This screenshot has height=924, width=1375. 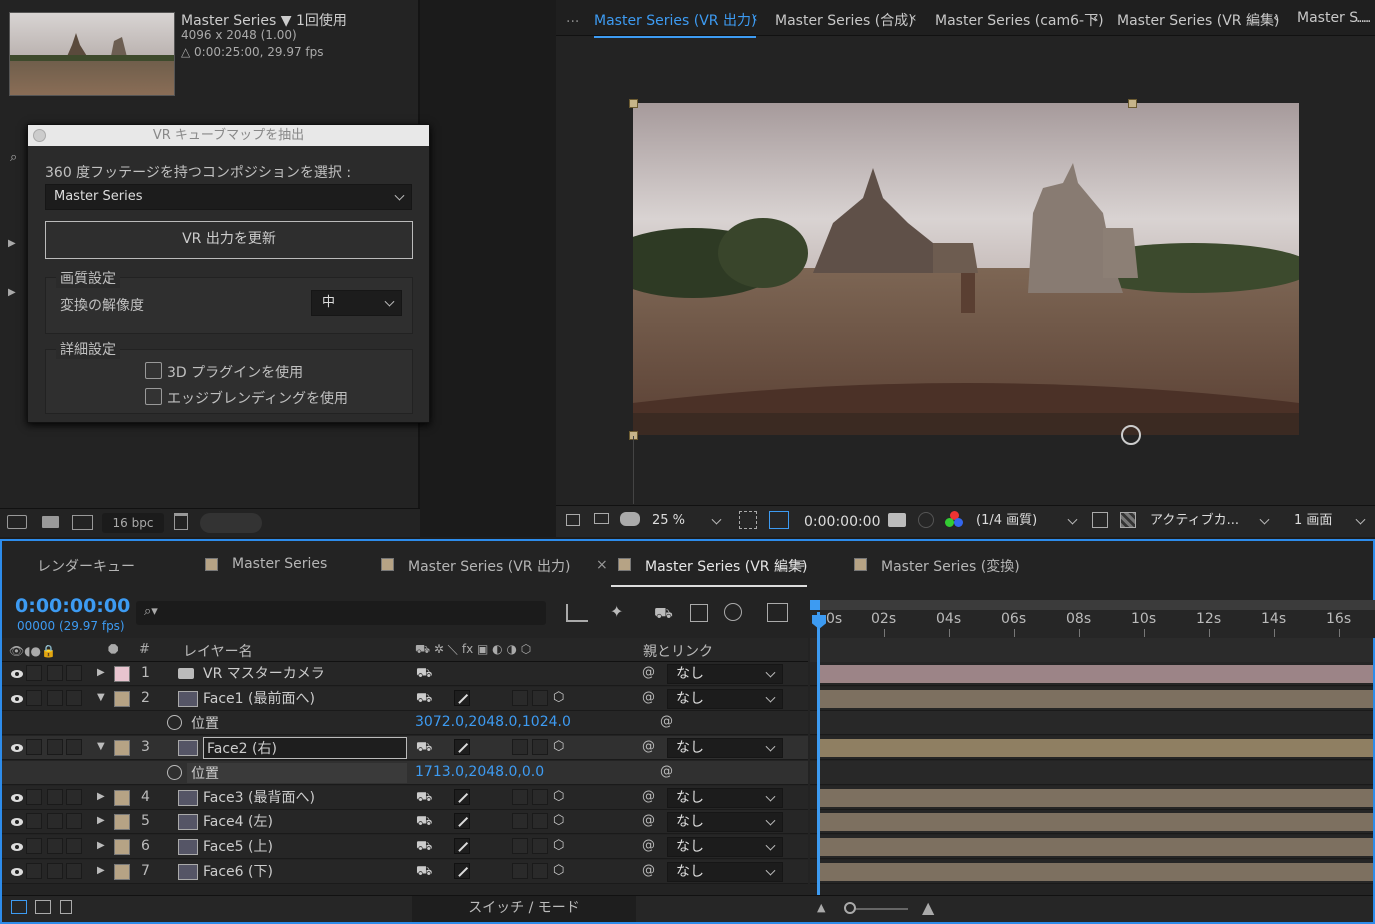 What do you see at coordinates (733, 612) in the screenshot?
I see `motion-blur-icon` at bounding box center [733, 612].